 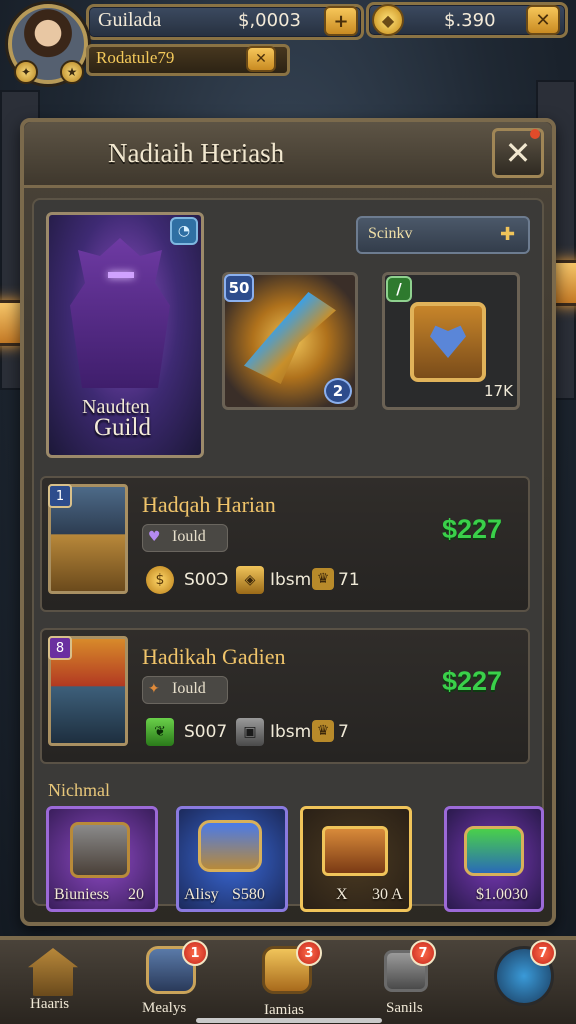 What do you see at coordinates (160, 580) in the screenshot?
I see `coin-stat-icon: $` at bounding box center [160, 580].